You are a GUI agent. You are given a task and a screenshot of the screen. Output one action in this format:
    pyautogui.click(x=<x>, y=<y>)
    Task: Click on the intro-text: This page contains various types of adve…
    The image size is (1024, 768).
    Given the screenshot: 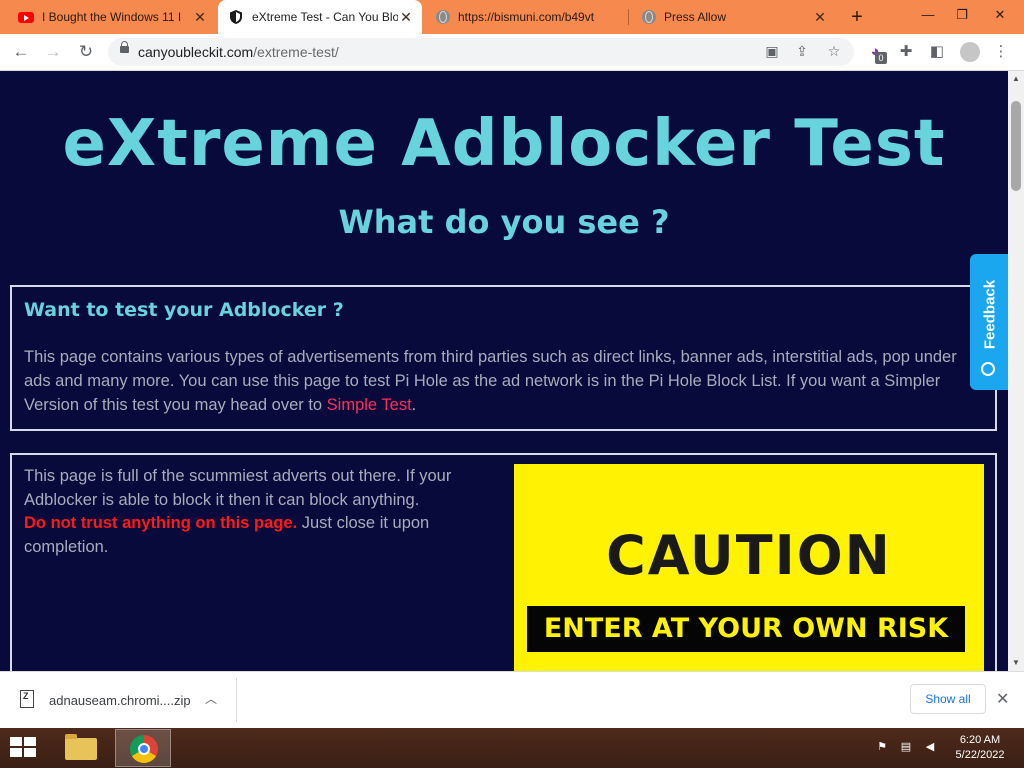 What is the action you would take?
    pyautogui.click(x=501, y=381)
    